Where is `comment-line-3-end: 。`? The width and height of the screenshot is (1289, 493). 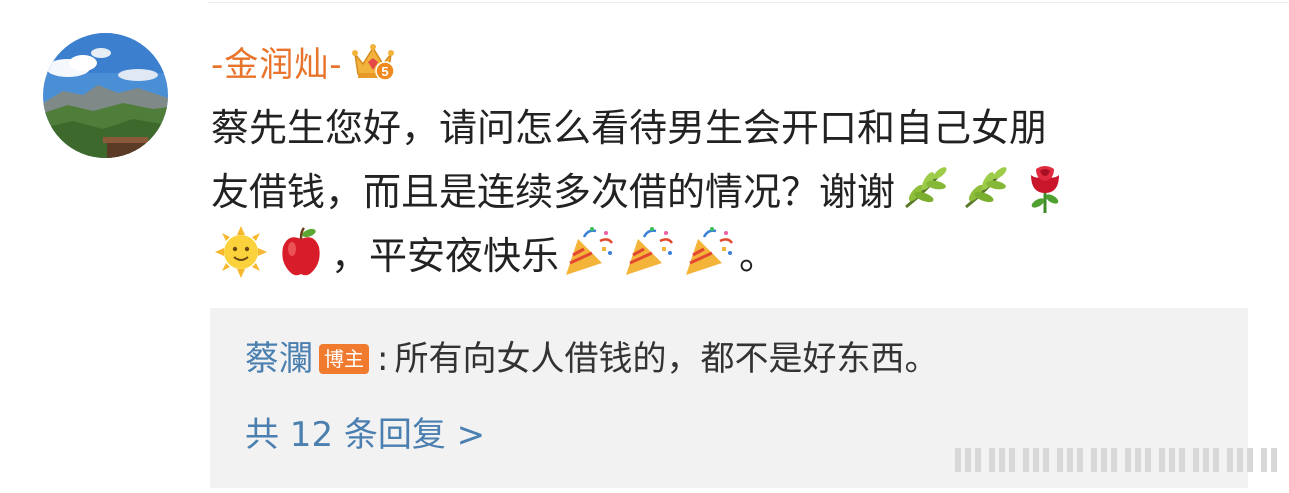
comment-line-3-end: 。 is located at coordinates (758, 256).